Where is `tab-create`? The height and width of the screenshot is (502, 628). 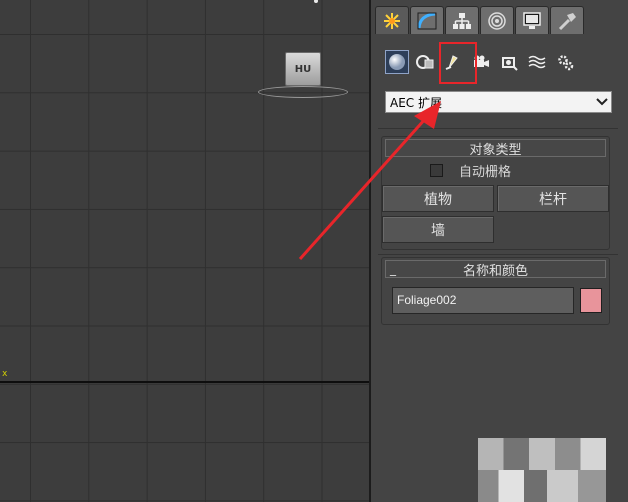 tab-create is located at coordinates (392, 20).